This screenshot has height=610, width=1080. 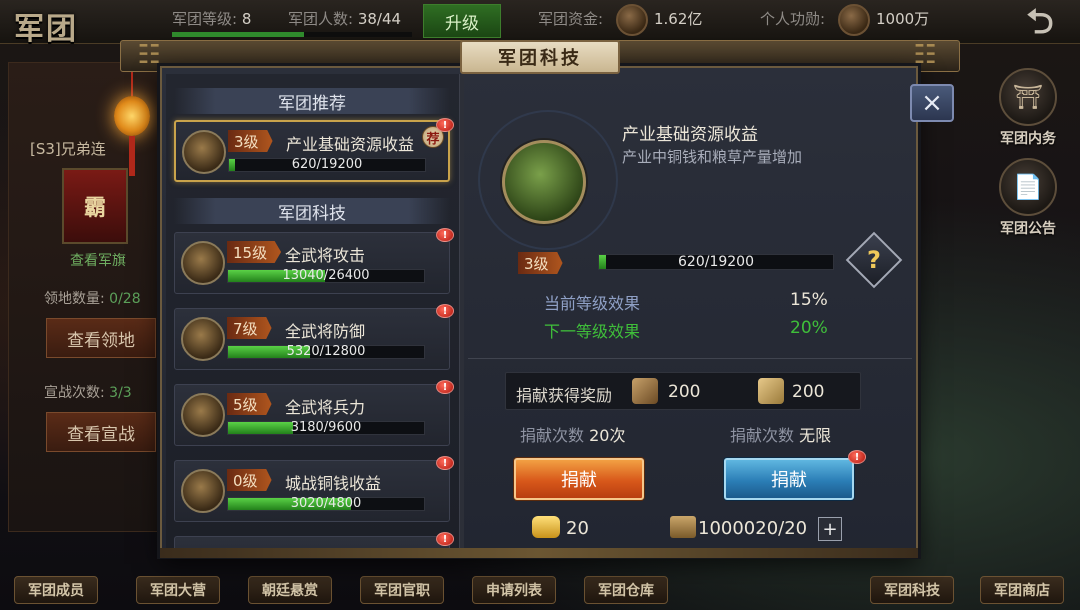 What do you see at coordinates (249, 480) in the screenshot?
I see `tech-level-tag: 0级` at bounding box center [249, 480].